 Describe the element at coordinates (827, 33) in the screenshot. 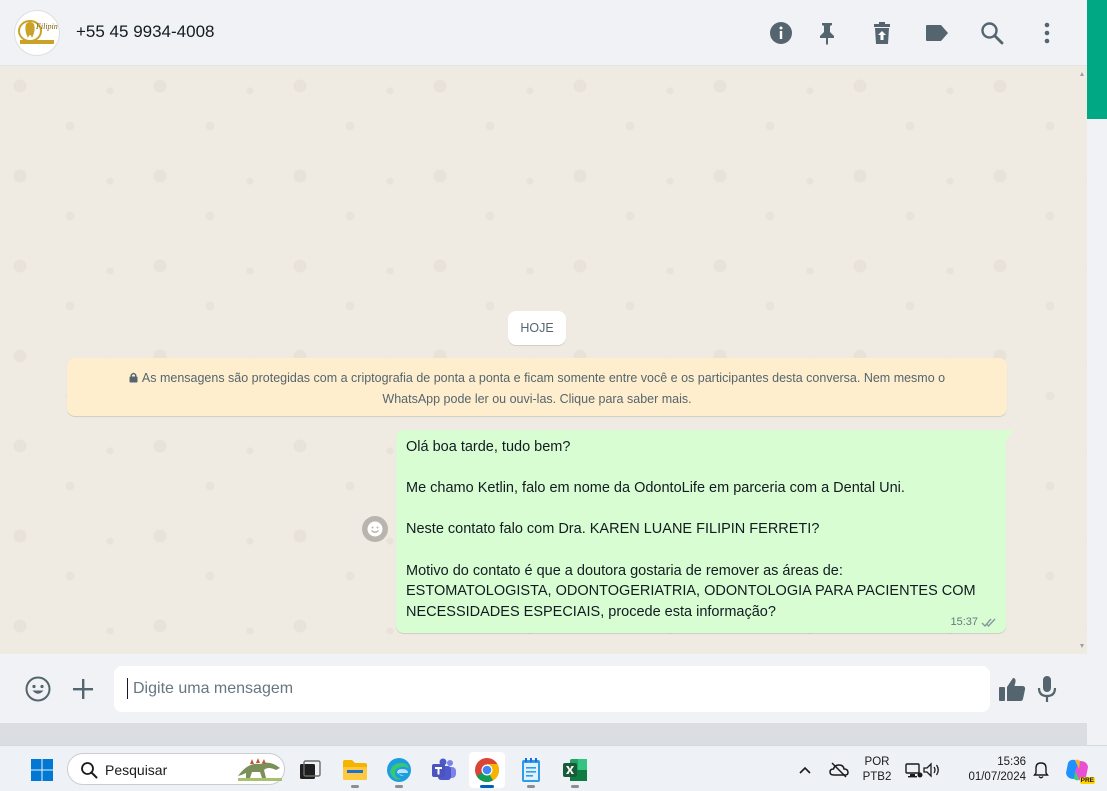

I see `pin-icon` at that location.